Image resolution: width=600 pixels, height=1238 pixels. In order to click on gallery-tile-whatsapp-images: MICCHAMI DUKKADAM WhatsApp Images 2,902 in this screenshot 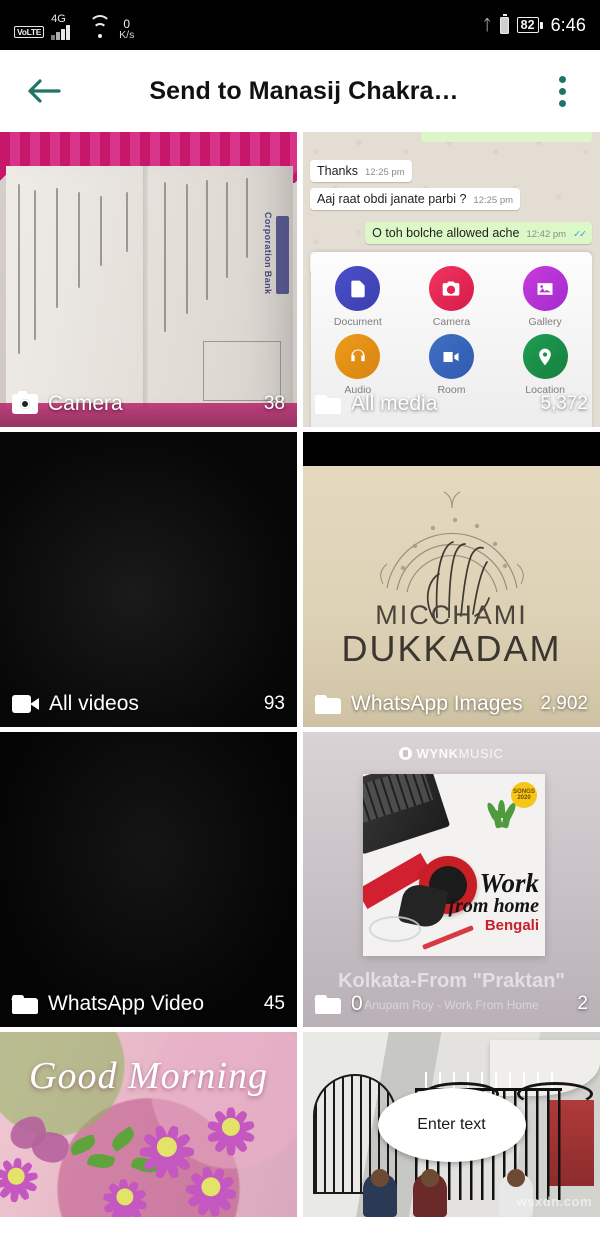, I will do `click(451, 579)`.